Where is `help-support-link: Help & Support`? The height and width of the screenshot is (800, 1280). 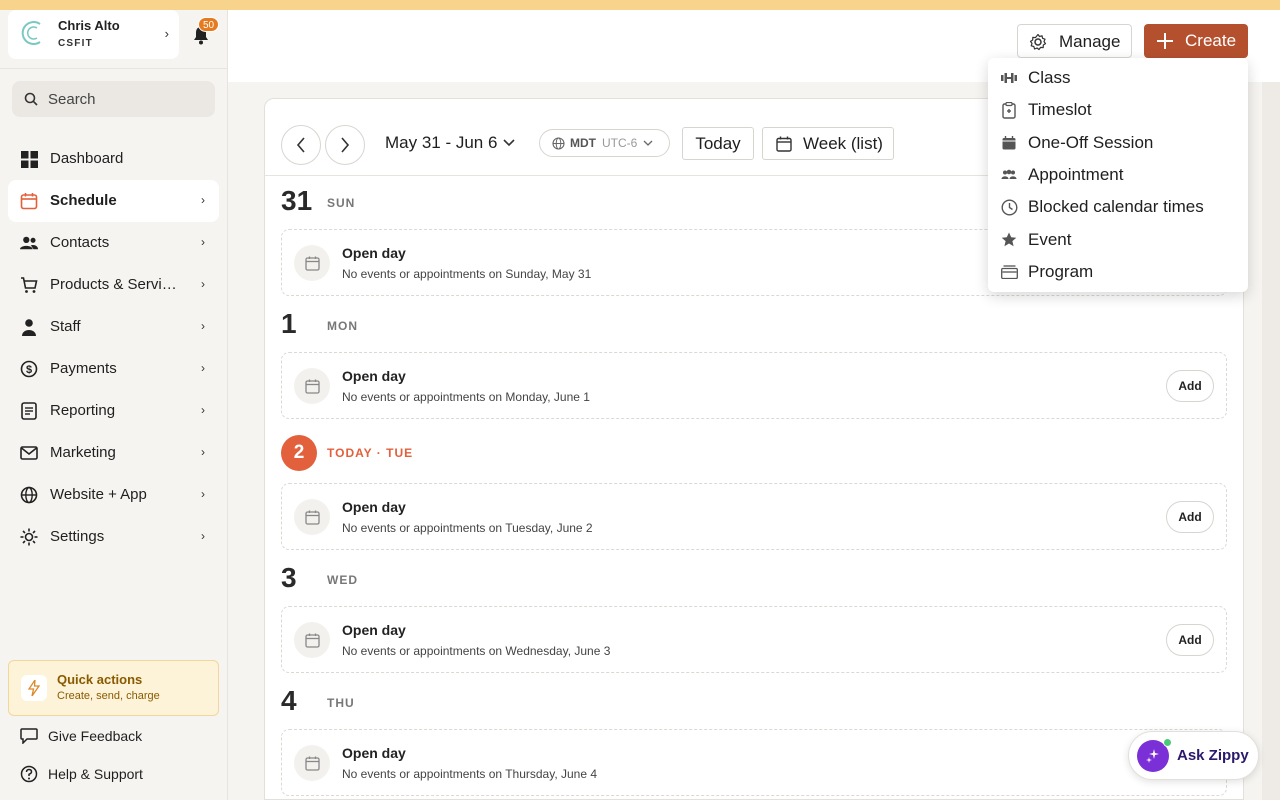 help-support-link: Help & Support is located at coordinates (81, 774).